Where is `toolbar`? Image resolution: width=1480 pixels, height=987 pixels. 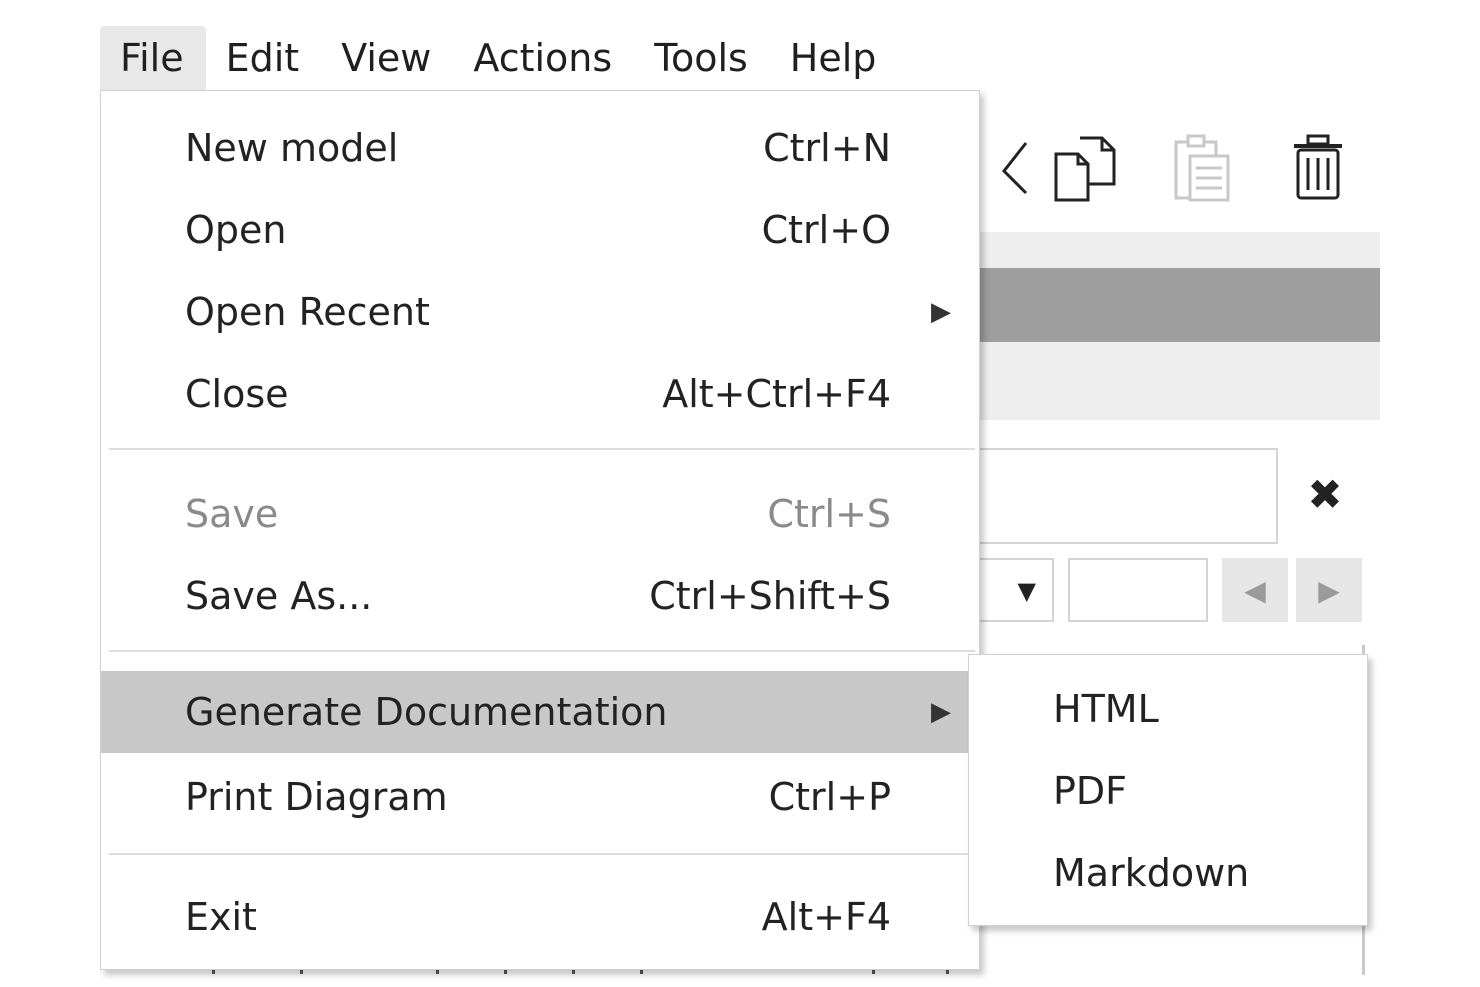 toolbar is located at coordinates (1180, 161).